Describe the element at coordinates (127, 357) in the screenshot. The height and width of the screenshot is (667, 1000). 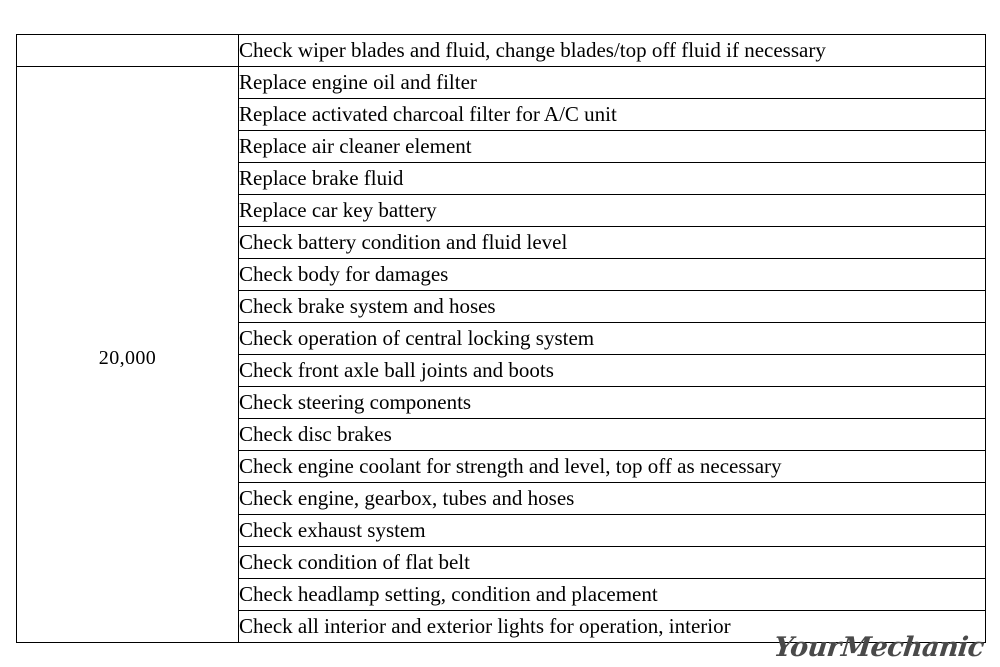
I see `mileage-value: 20,000` at that location.